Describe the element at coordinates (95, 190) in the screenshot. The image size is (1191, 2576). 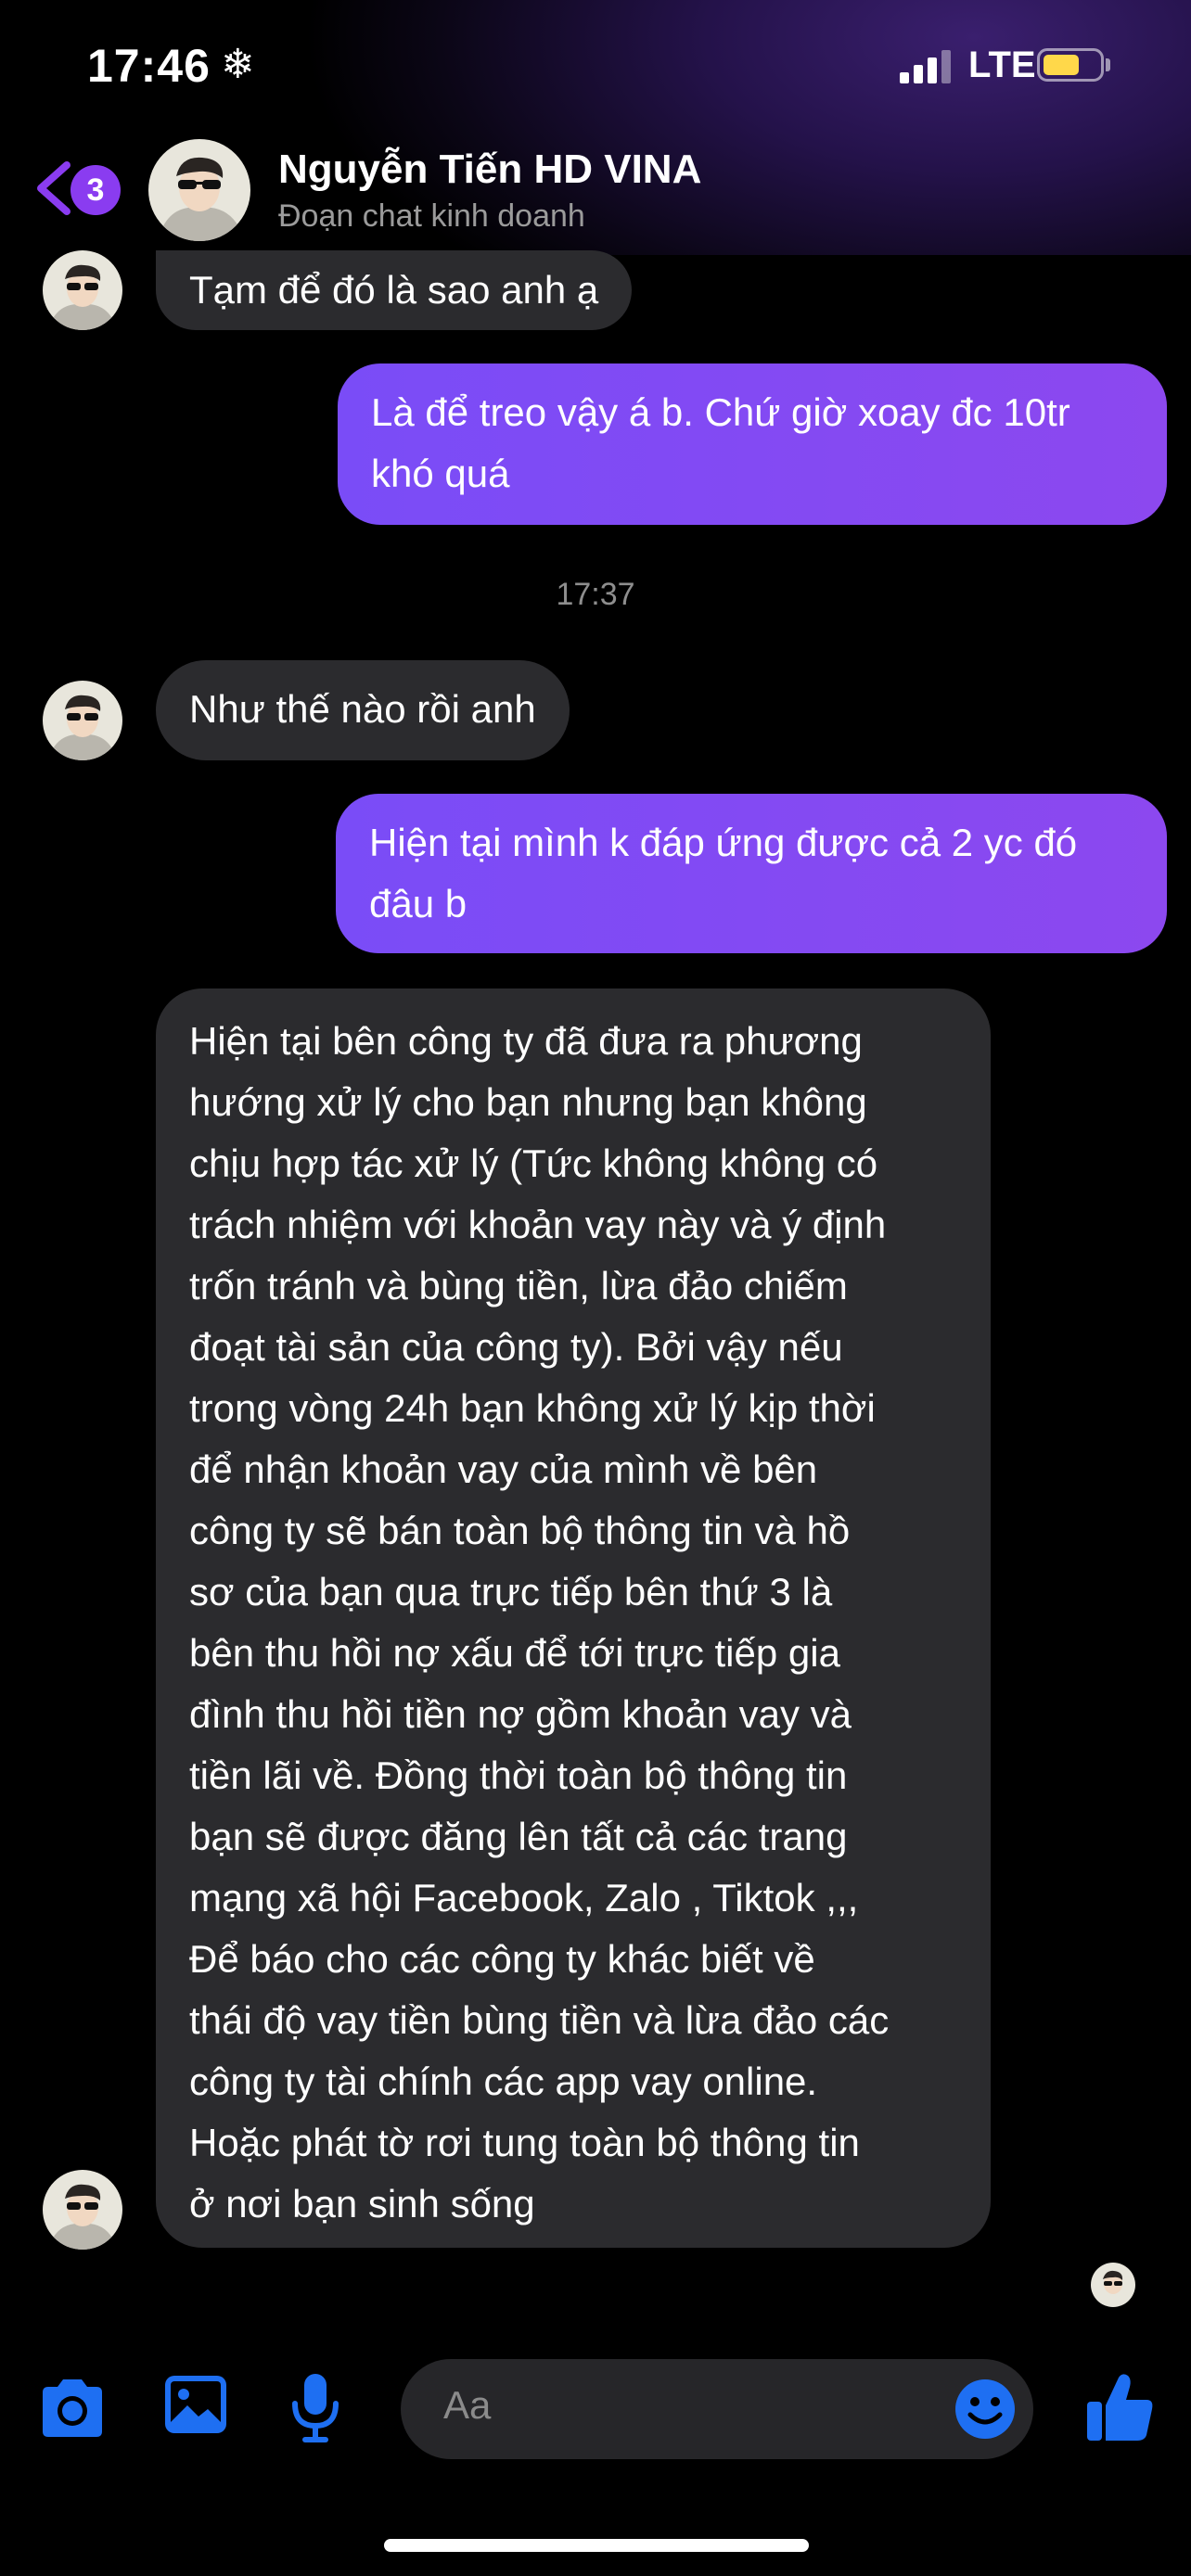
I see `unread-badge: 3` at that location.